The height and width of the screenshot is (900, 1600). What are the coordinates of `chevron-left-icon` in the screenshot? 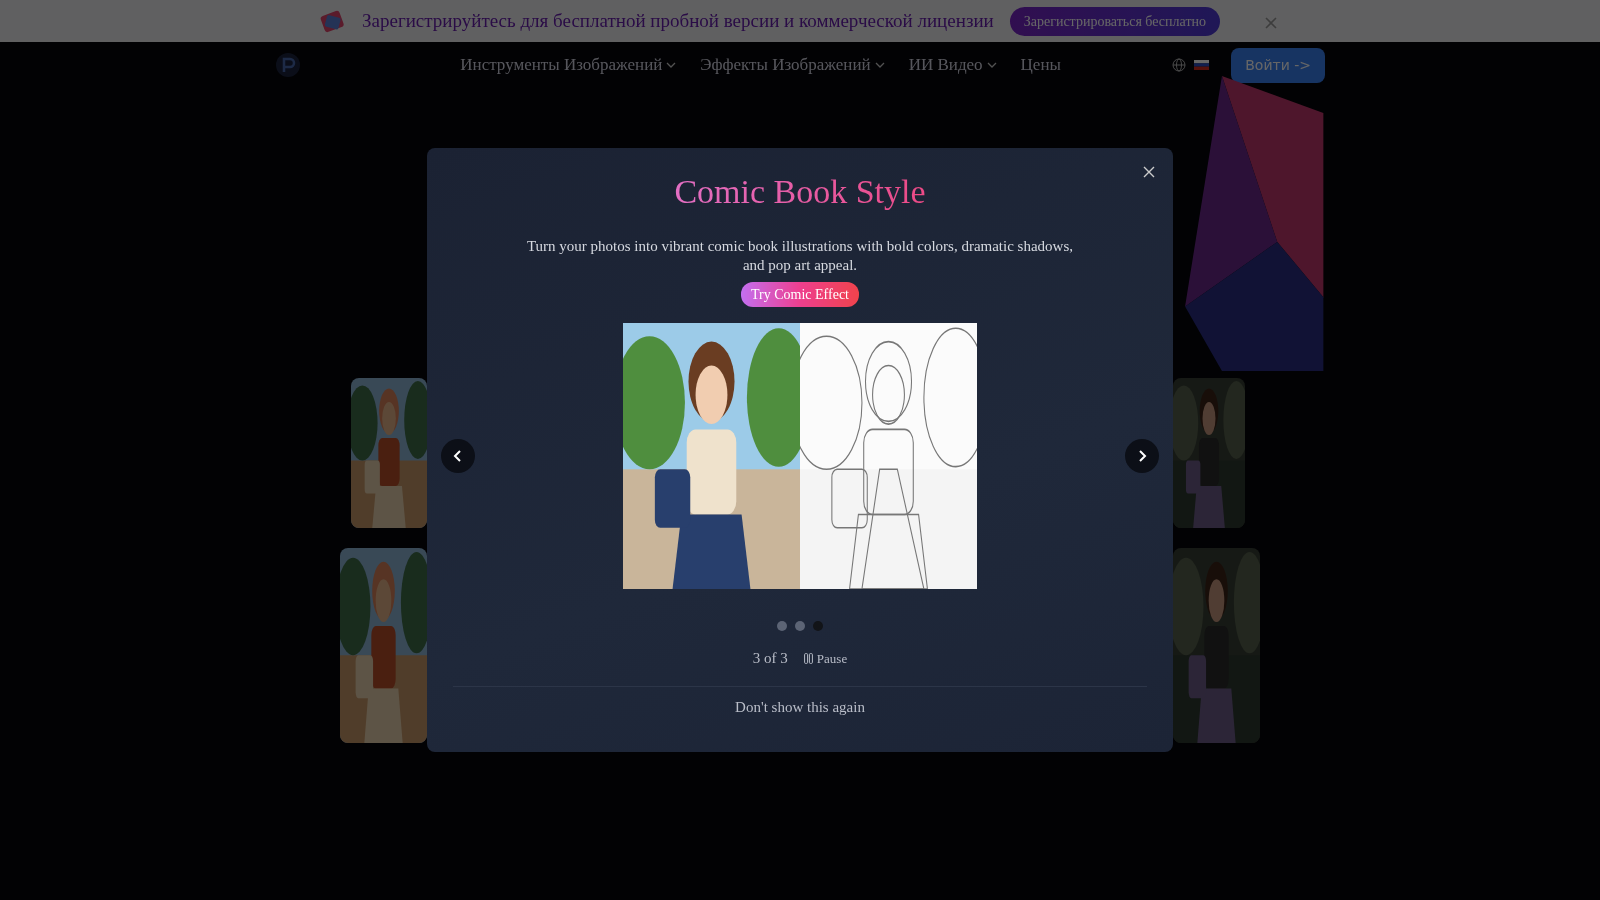 It's located at (458, 456).